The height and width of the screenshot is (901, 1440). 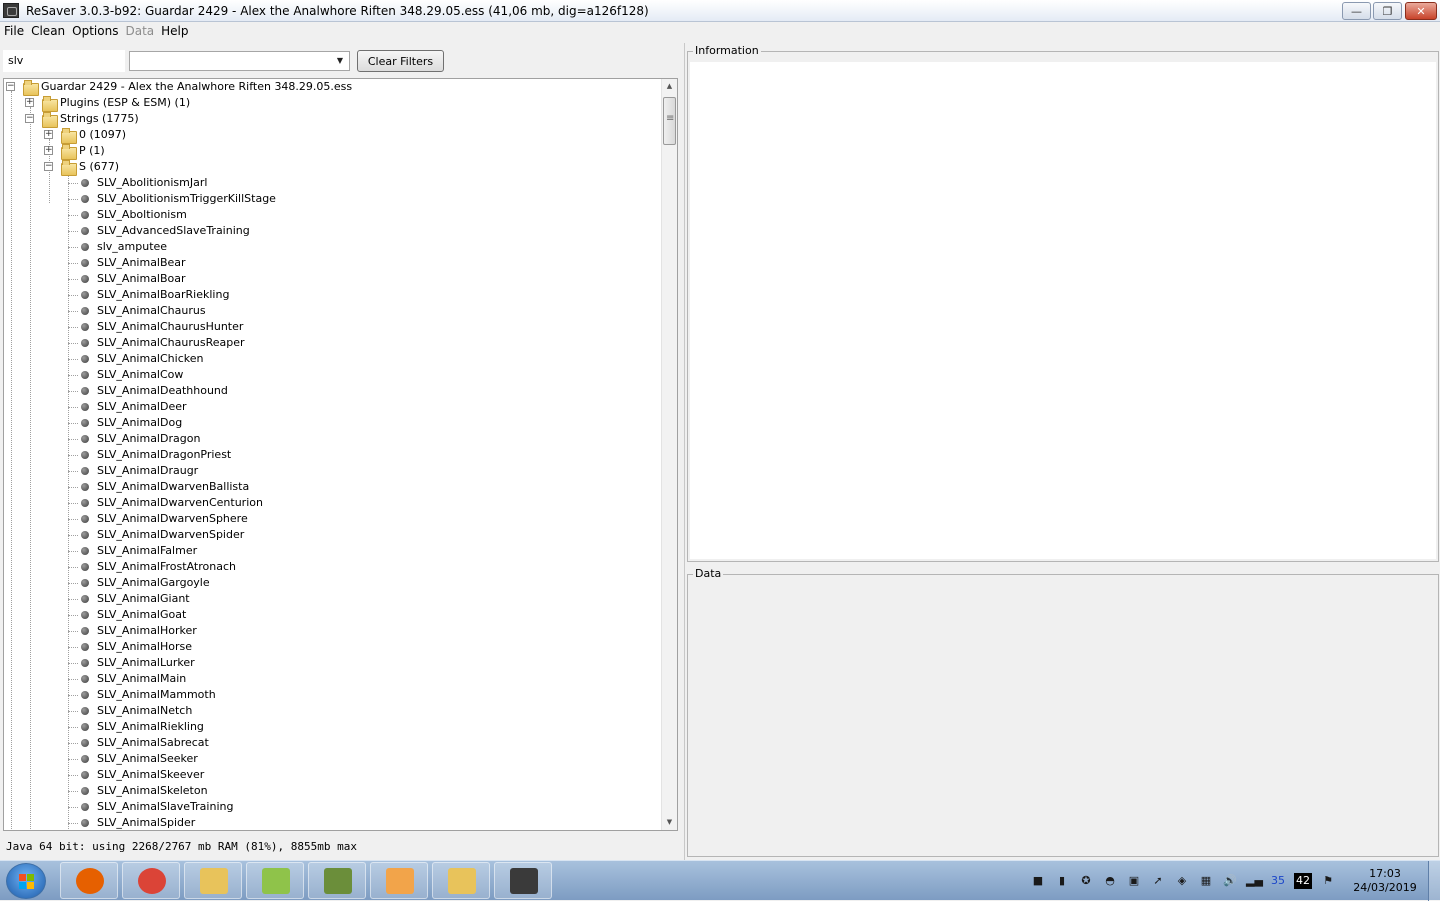 I want to click on tree-leaf-label: SLV_Aboltionism, so click(x=142, y=214).